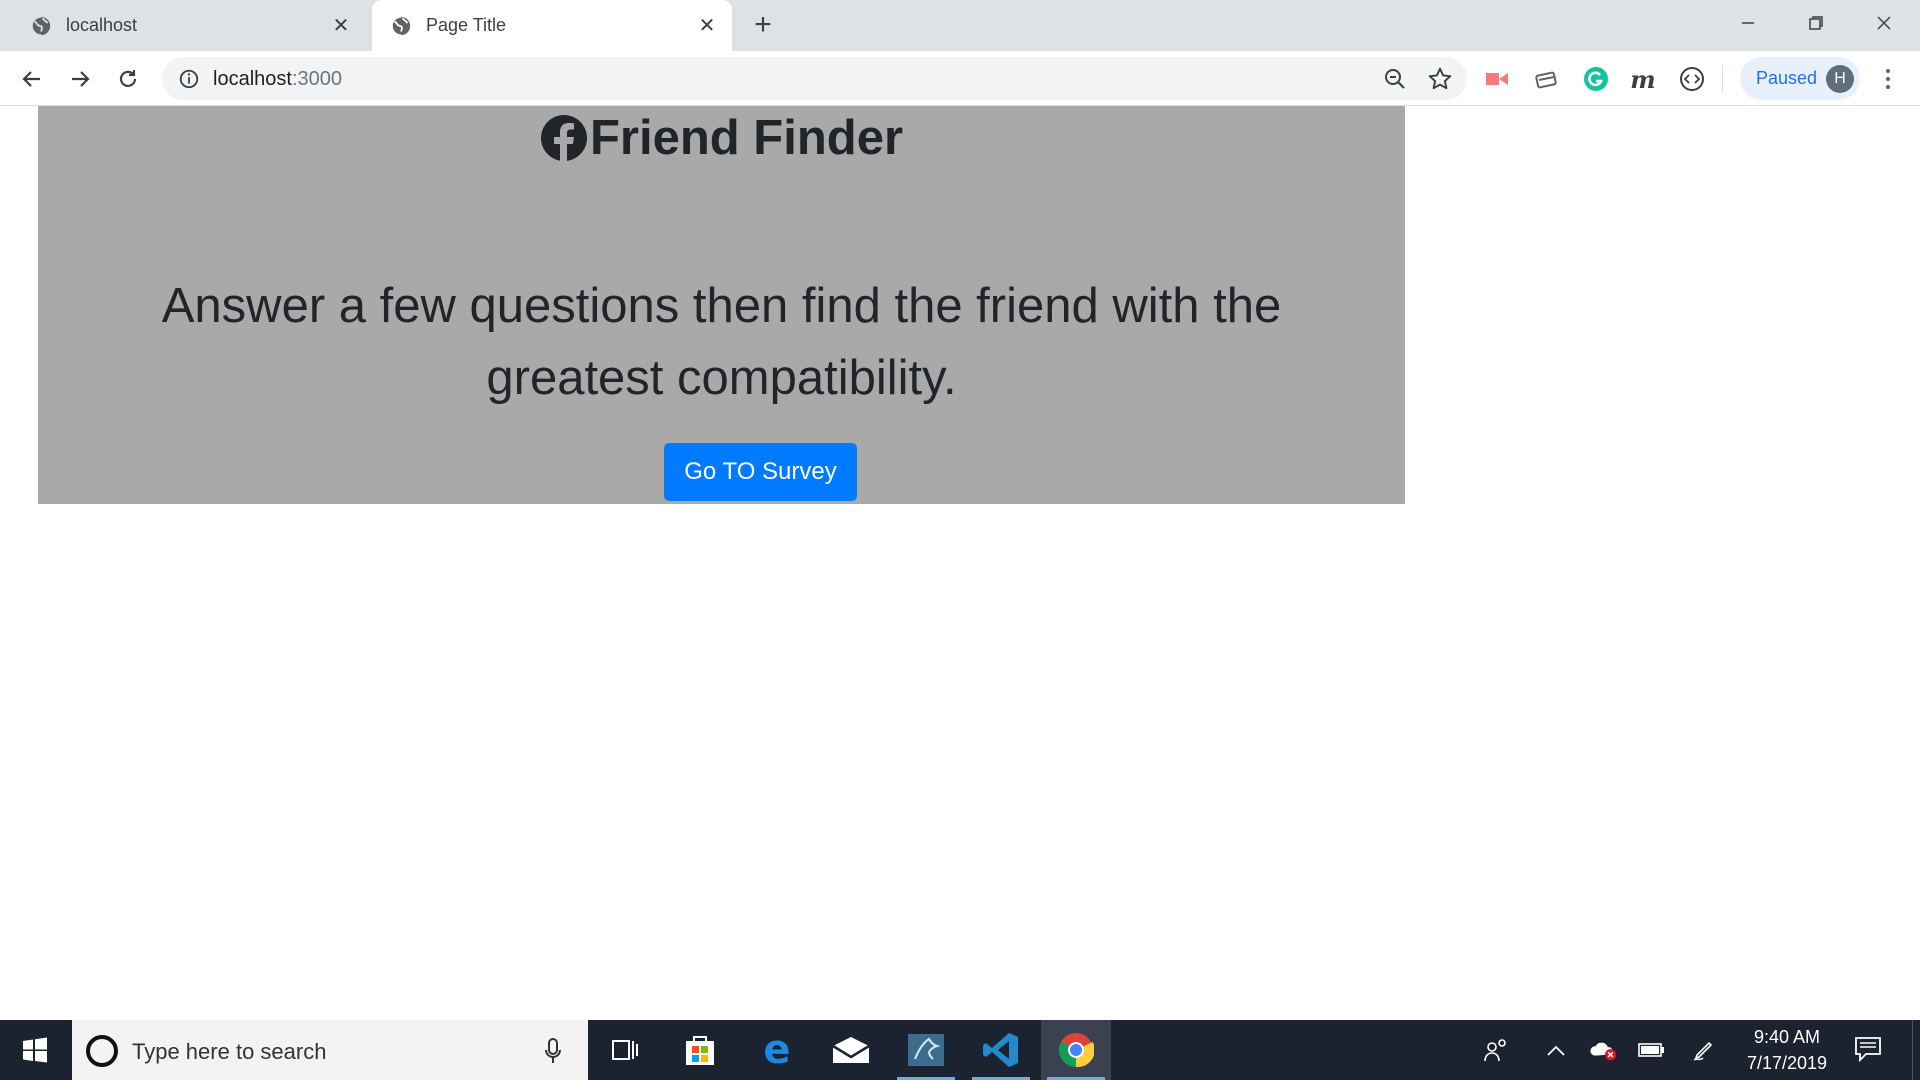 The width and height of the screenshot is (1920, 1080). I want to click on extension-cast-icon, so click(1498, 79).